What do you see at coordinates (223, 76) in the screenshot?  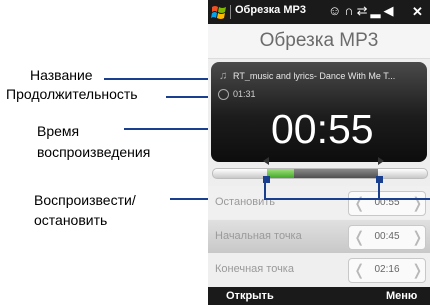 I see `music-note-icon: ♫` at bounding box center [223, 76].